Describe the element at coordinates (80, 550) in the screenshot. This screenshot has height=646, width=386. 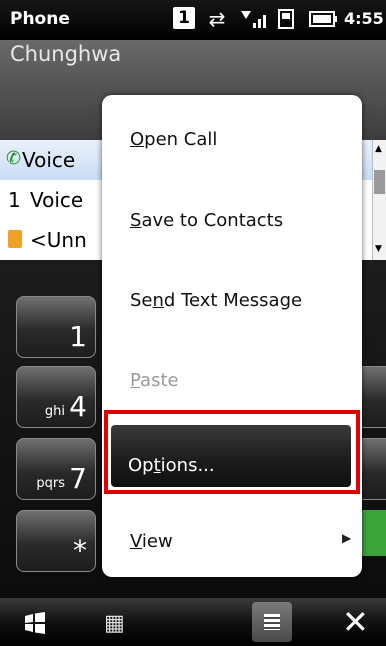
I see `key-digit: *` at that location.